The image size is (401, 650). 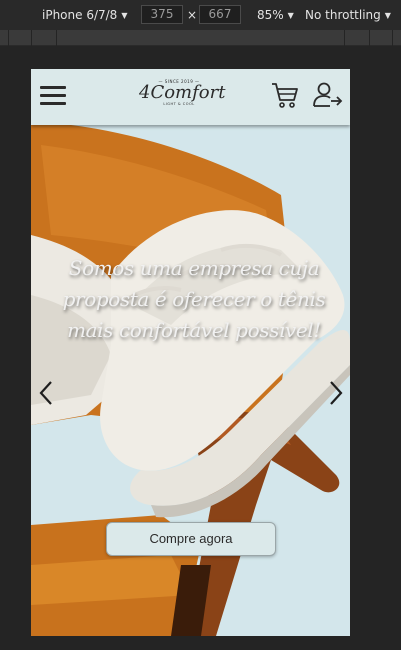 I want to click on user-login-icon, so click(x=328, y=95).